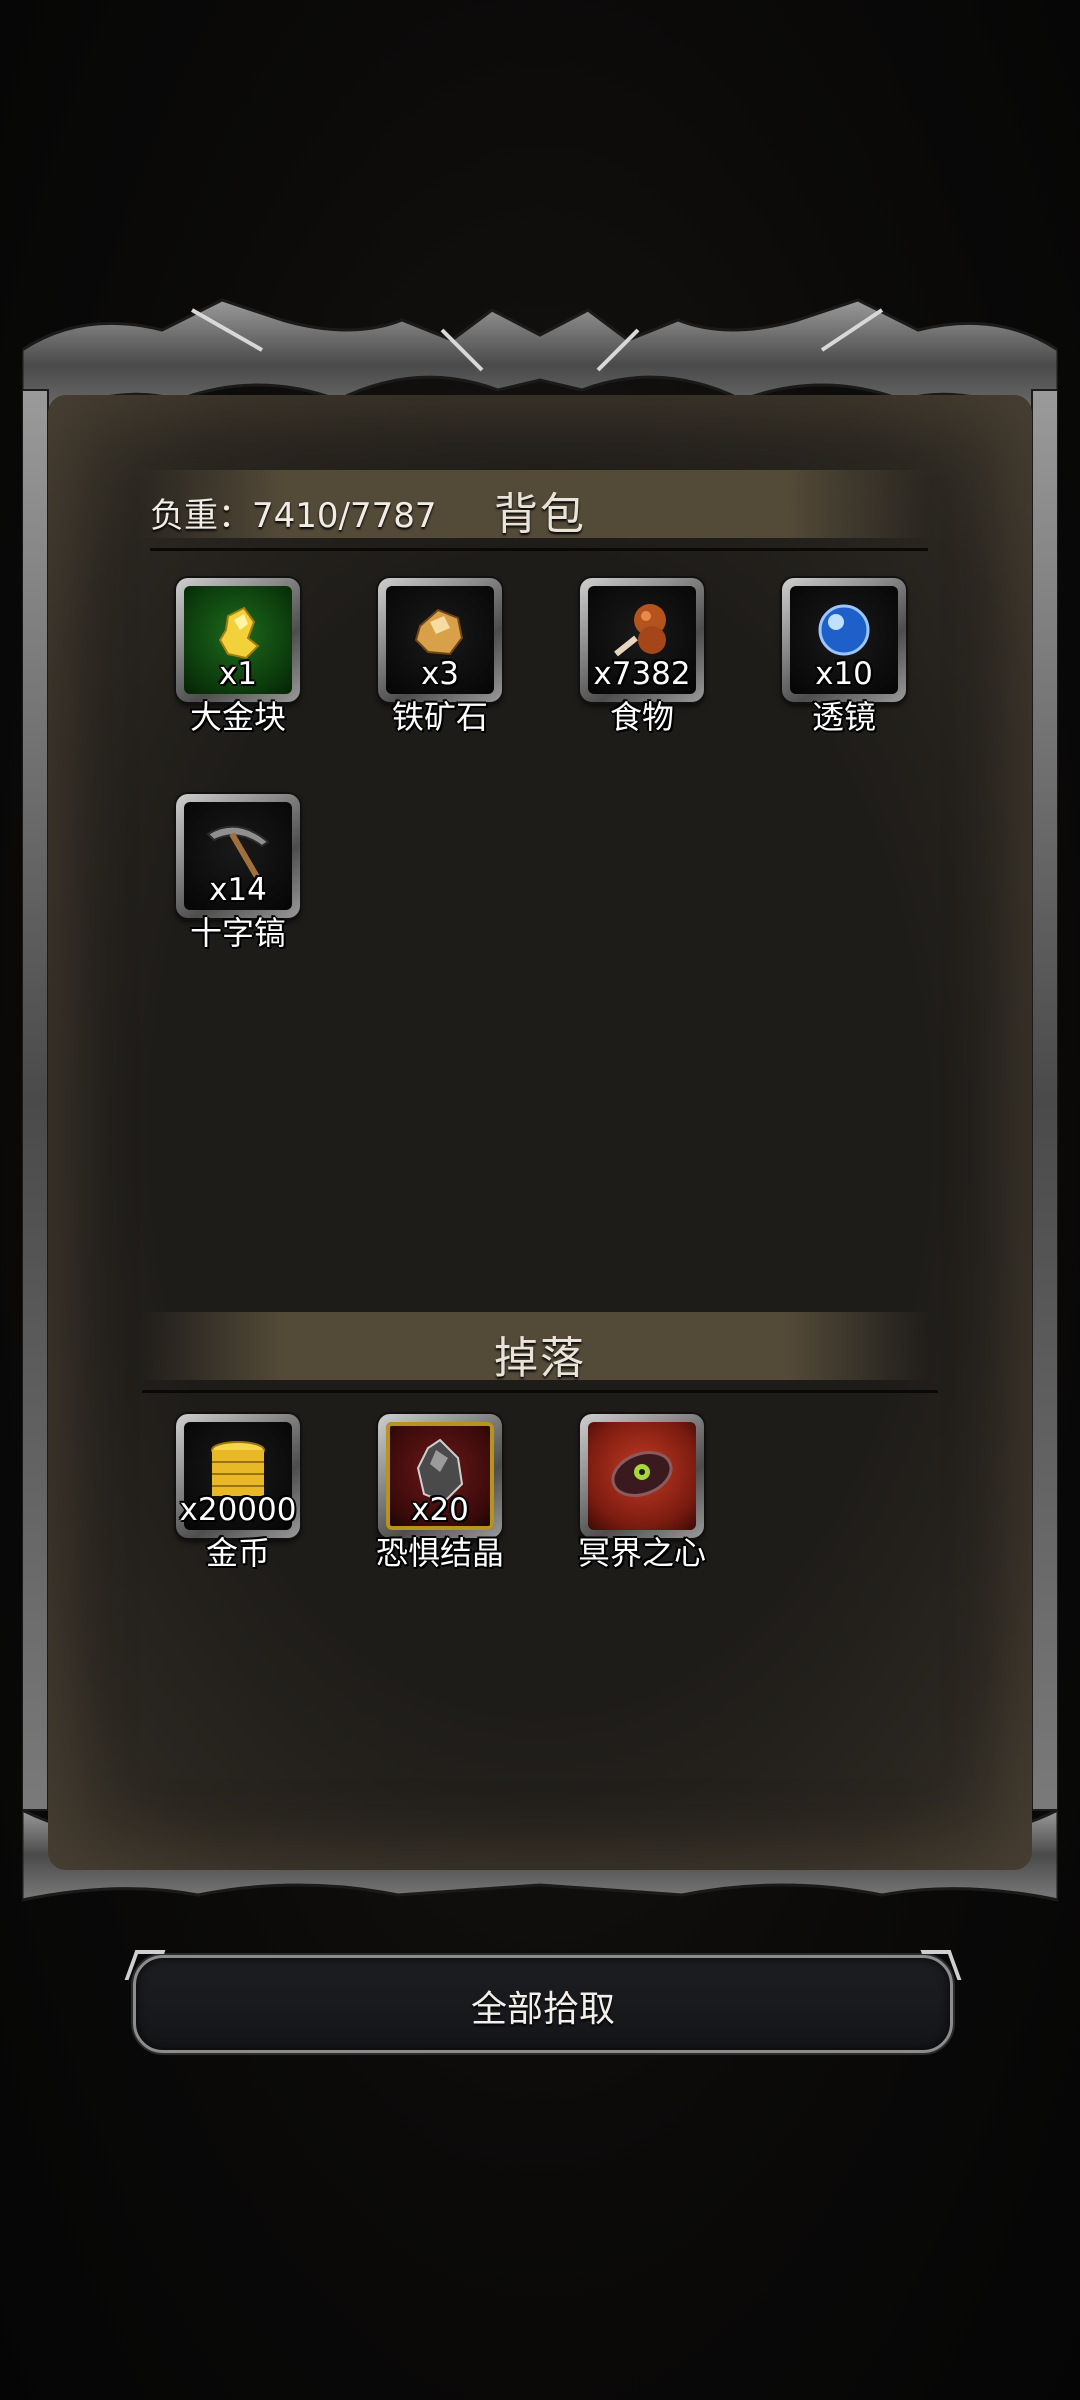 This screenshot has height=2400, width=1080. Describe the element at coordinates (237, 933) in the screenshot. I see `item-name: 十字镐` at that location.